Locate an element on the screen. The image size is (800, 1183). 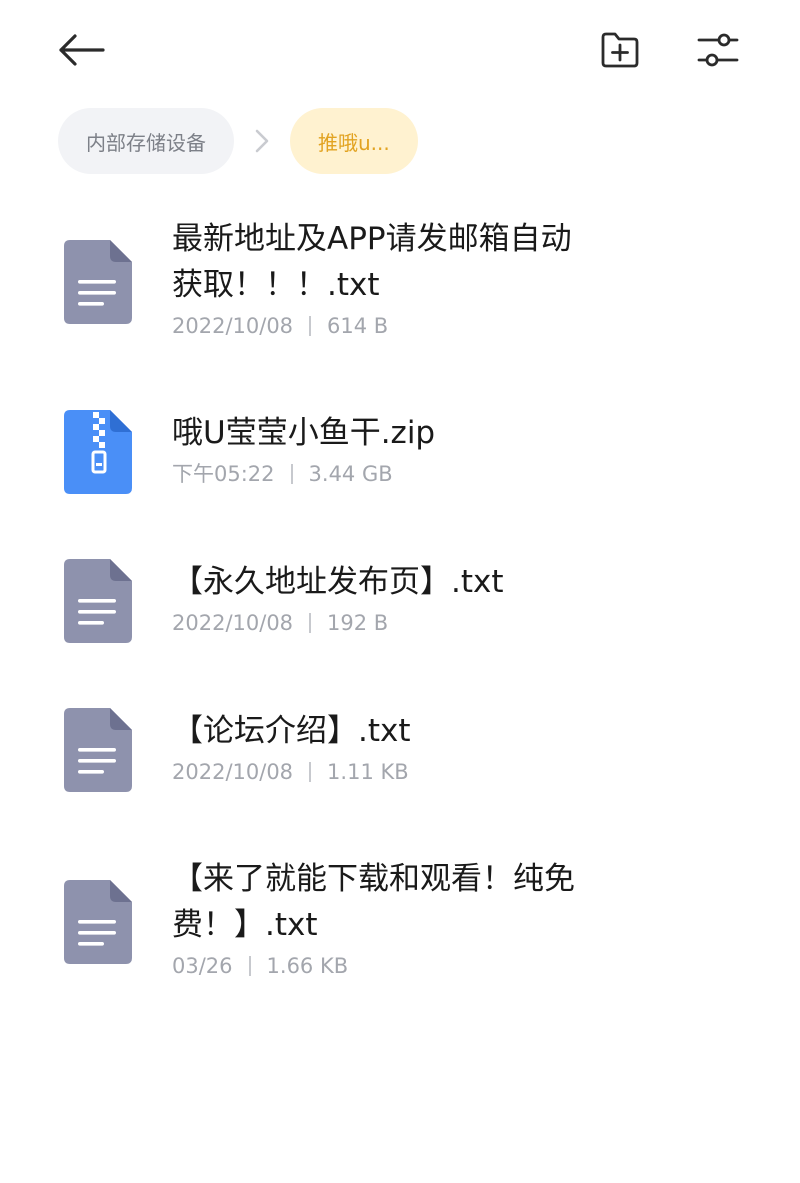
top-toolbar is located at coordinates (400, 50).